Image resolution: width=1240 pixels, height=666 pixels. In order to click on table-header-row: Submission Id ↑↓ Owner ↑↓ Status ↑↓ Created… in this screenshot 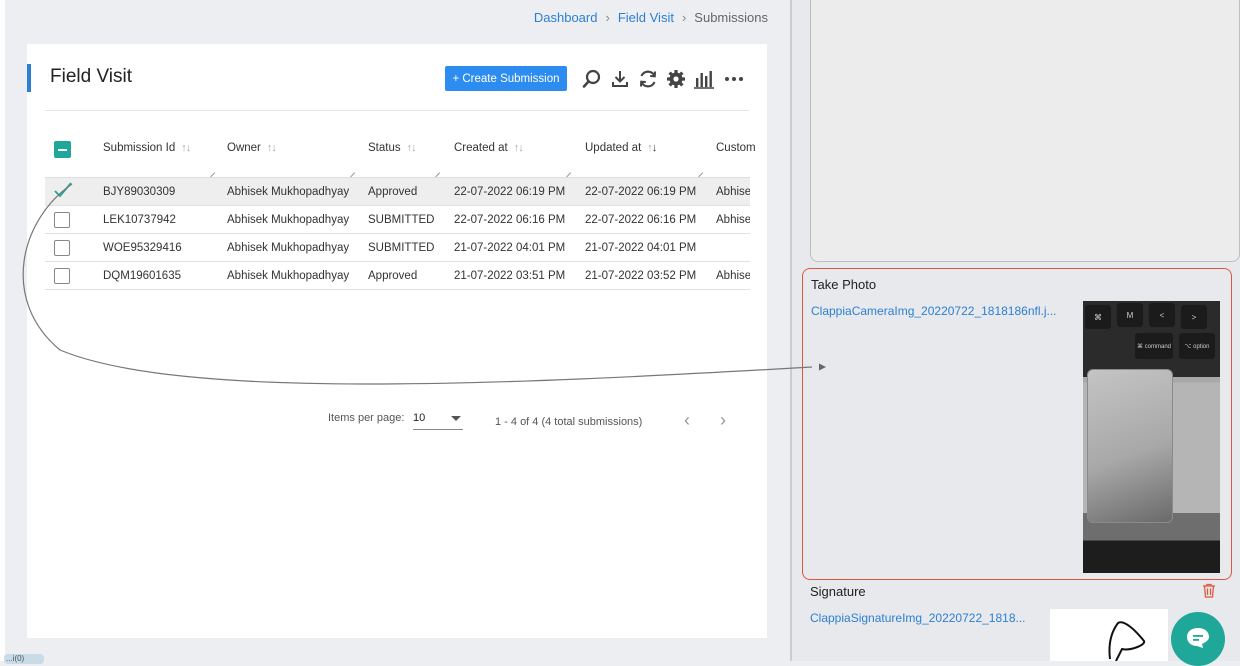, I will do `click(400, 156)`.